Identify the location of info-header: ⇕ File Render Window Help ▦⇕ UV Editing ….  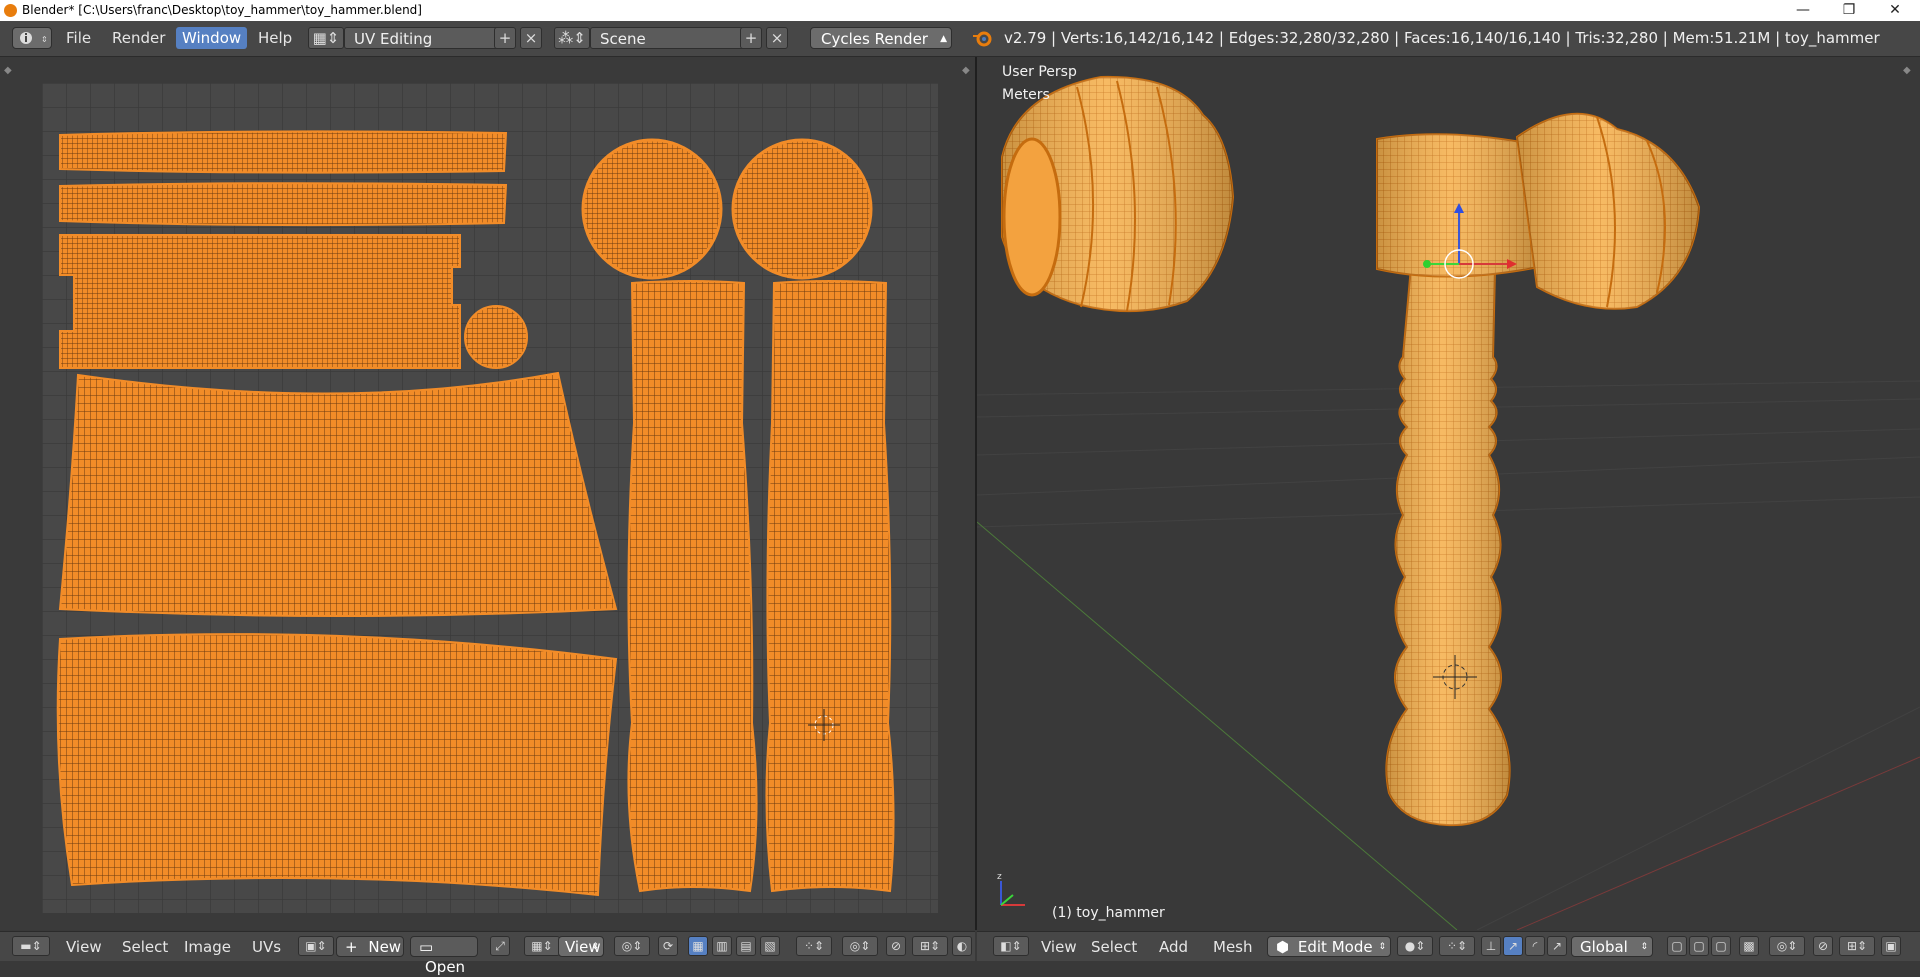
(960, 39).